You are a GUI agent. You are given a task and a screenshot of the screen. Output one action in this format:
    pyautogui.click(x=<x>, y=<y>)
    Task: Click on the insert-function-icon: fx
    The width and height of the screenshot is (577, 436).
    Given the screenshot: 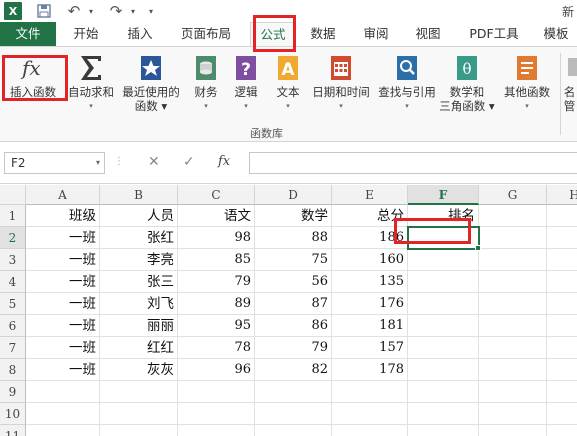 What is the action you would take?
    pyautogui.click(x=224, y=161)
    